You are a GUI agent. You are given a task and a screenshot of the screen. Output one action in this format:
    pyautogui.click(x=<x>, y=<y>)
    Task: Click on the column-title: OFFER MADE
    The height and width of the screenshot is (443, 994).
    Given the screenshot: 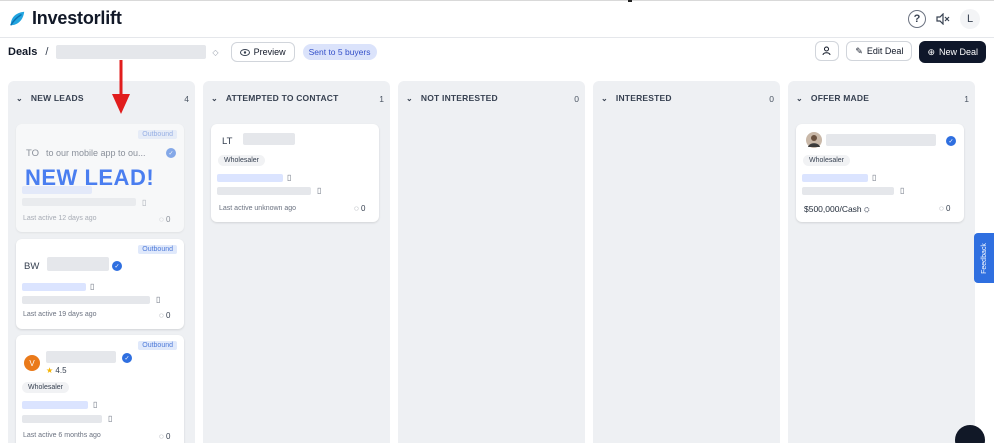 What is the action you would take?
    pyautogui.click(x=840, y=98)
    